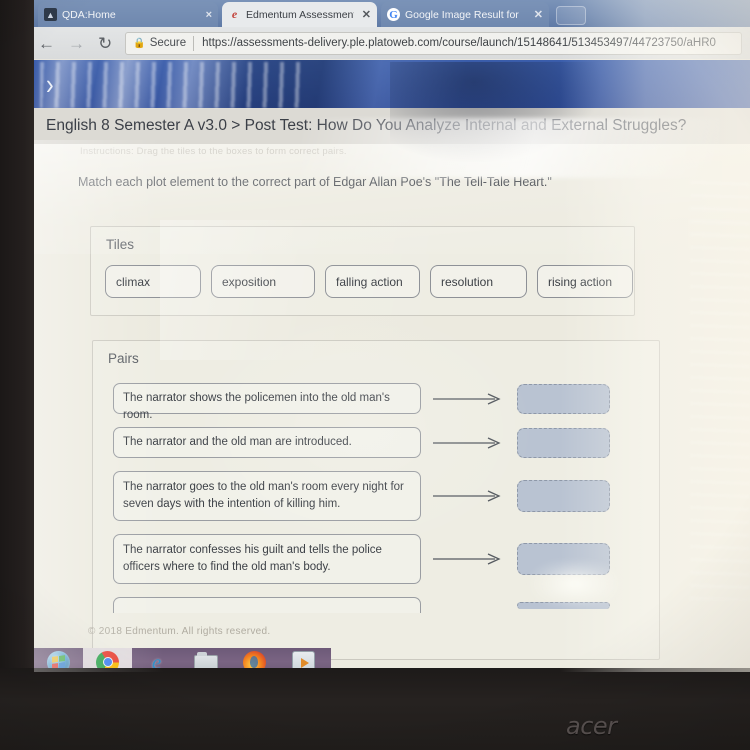 The height and width of the screenshot is (750, 750). What do you see at coordinates (139, 43) in the screenshot?
I see `lock-icon: 🔒` at bounding box center [139, 43].